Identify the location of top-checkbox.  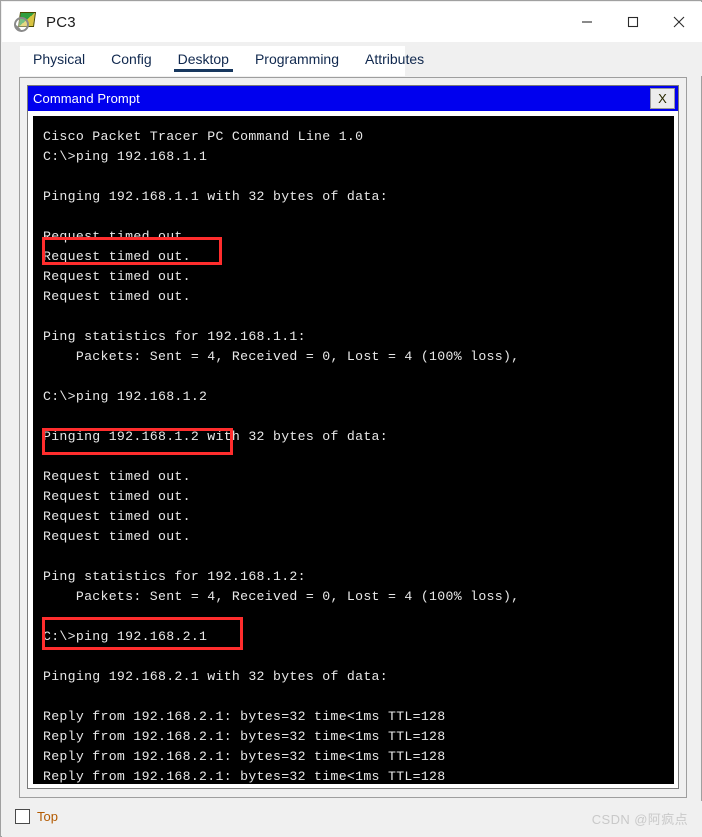
(22, 816).